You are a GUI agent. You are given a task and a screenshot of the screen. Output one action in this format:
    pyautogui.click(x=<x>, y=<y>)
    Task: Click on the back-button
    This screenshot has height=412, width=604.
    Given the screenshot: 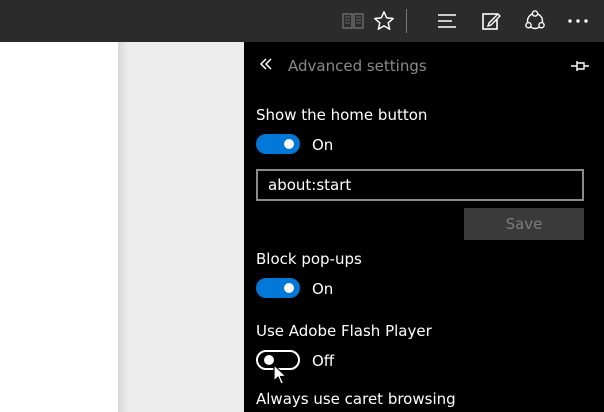 What is the action you would take?
    pyautogui.click(x=268, y=66)
    